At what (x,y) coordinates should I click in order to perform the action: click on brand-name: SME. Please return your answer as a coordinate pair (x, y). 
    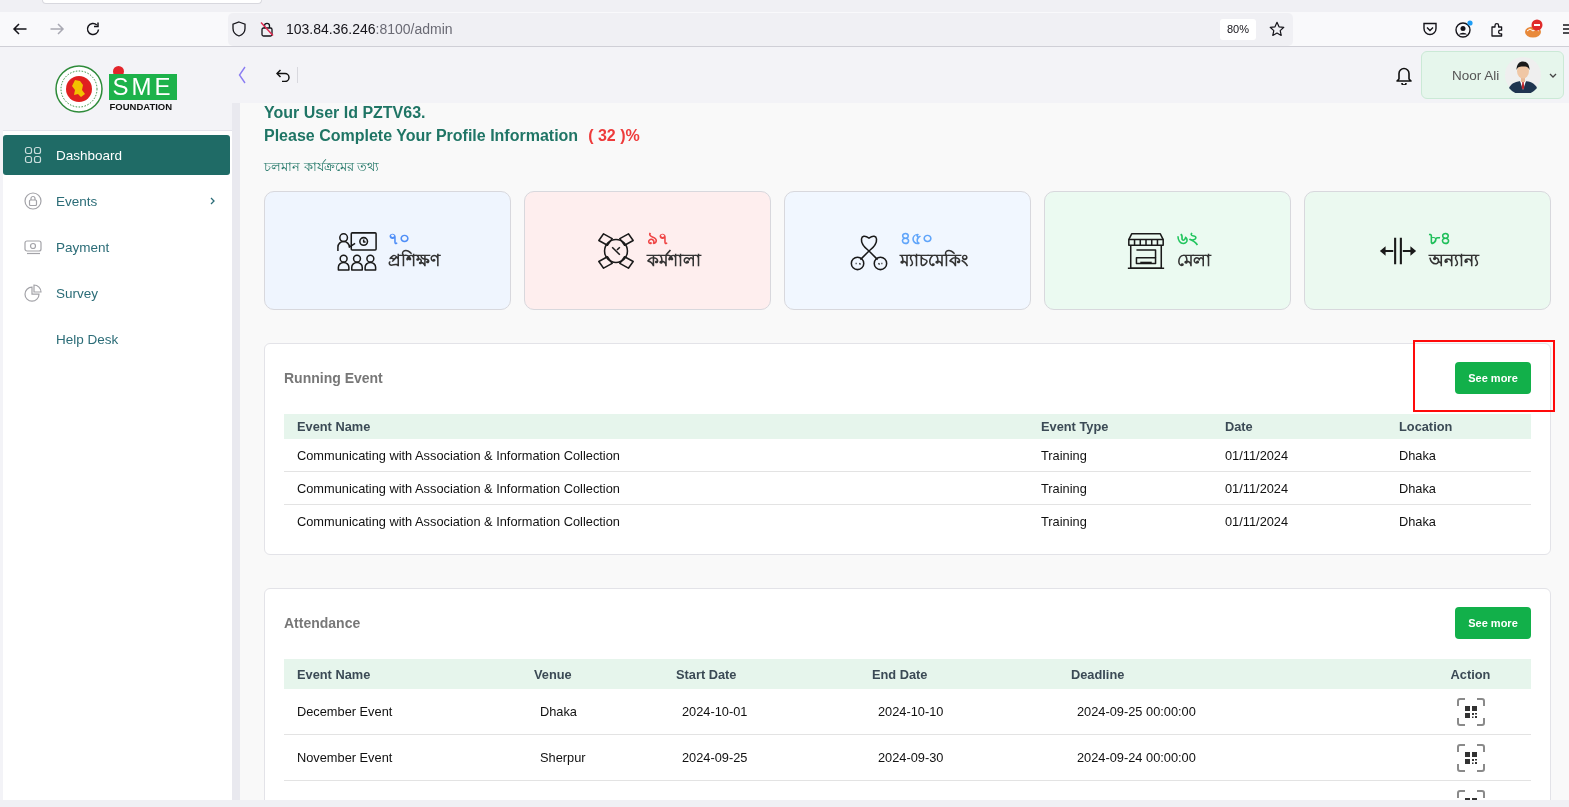
    Looking at the image, I should click on (143, 86).